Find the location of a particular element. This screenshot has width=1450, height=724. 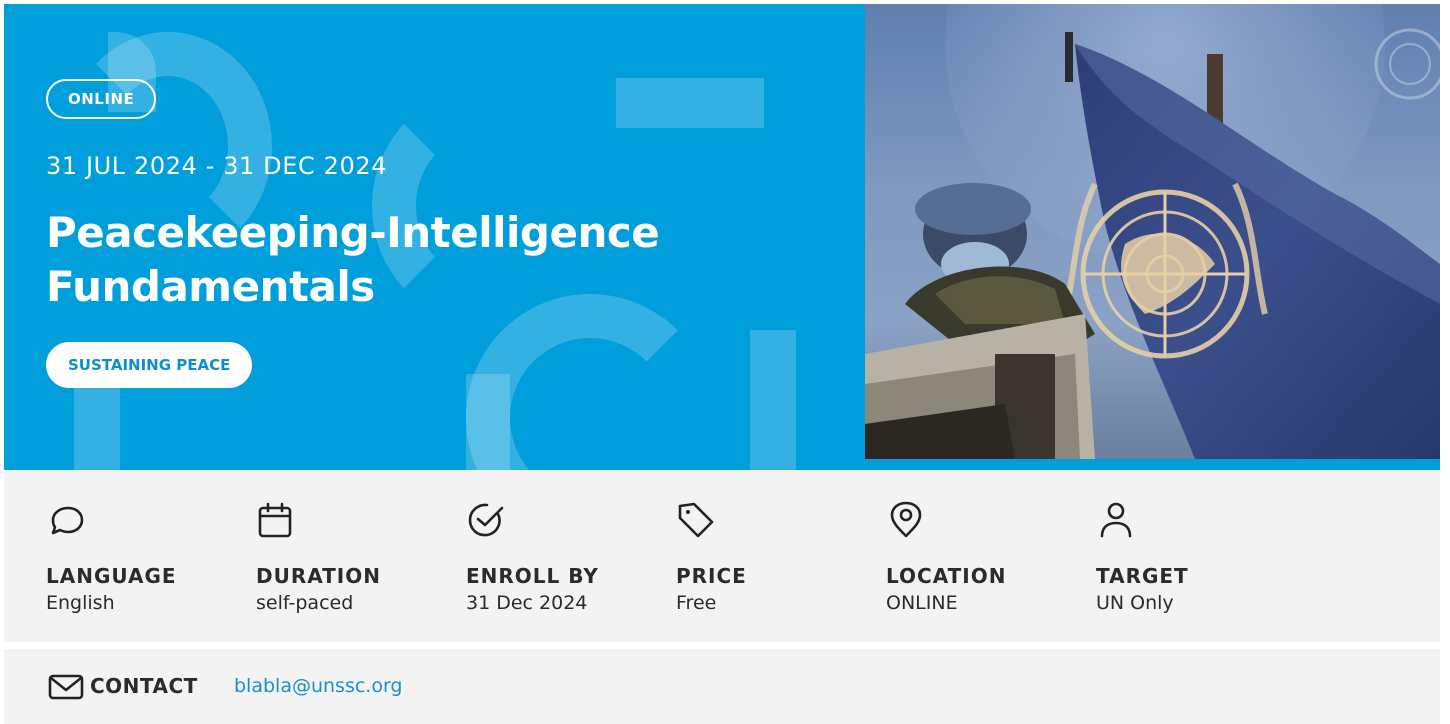

tag-icon is located at coordinates (696, 520).